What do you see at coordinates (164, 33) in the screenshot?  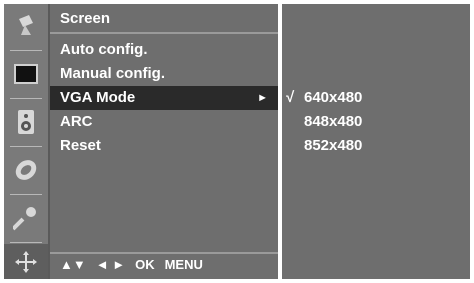 I see `title-divider` at bounding box center [164, 33].